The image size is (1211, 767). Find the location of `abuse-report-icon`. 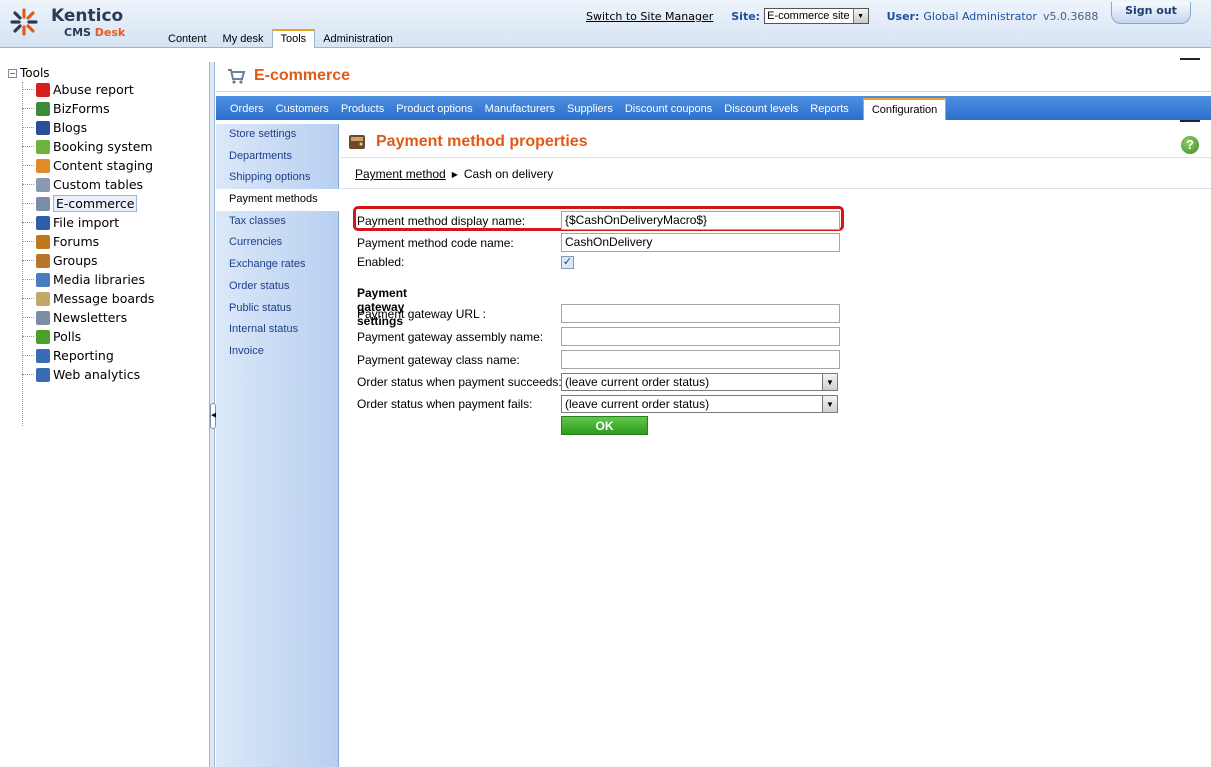

abuse-report-icon is located at coordinates (43, 89).